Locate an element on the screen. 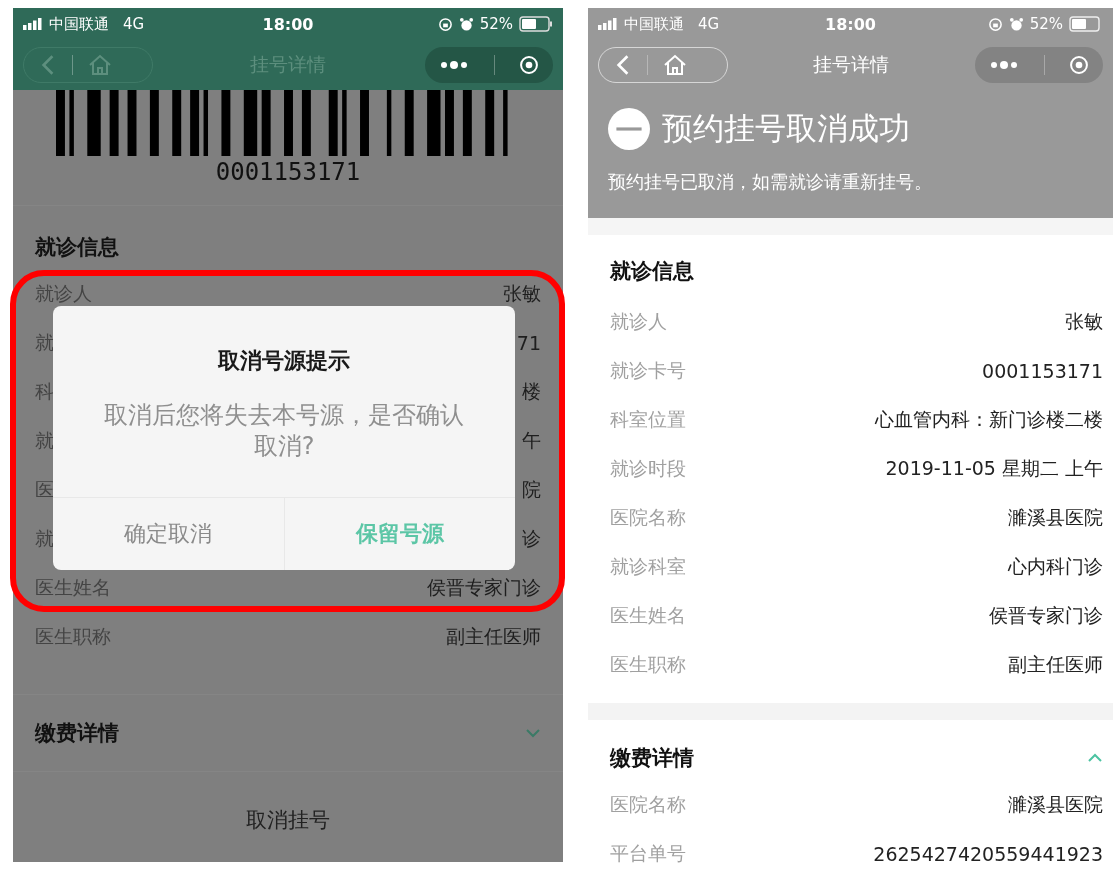 This screenshot has width=1113, height=870. field-label: 科 is located at coordinates (44, 391).